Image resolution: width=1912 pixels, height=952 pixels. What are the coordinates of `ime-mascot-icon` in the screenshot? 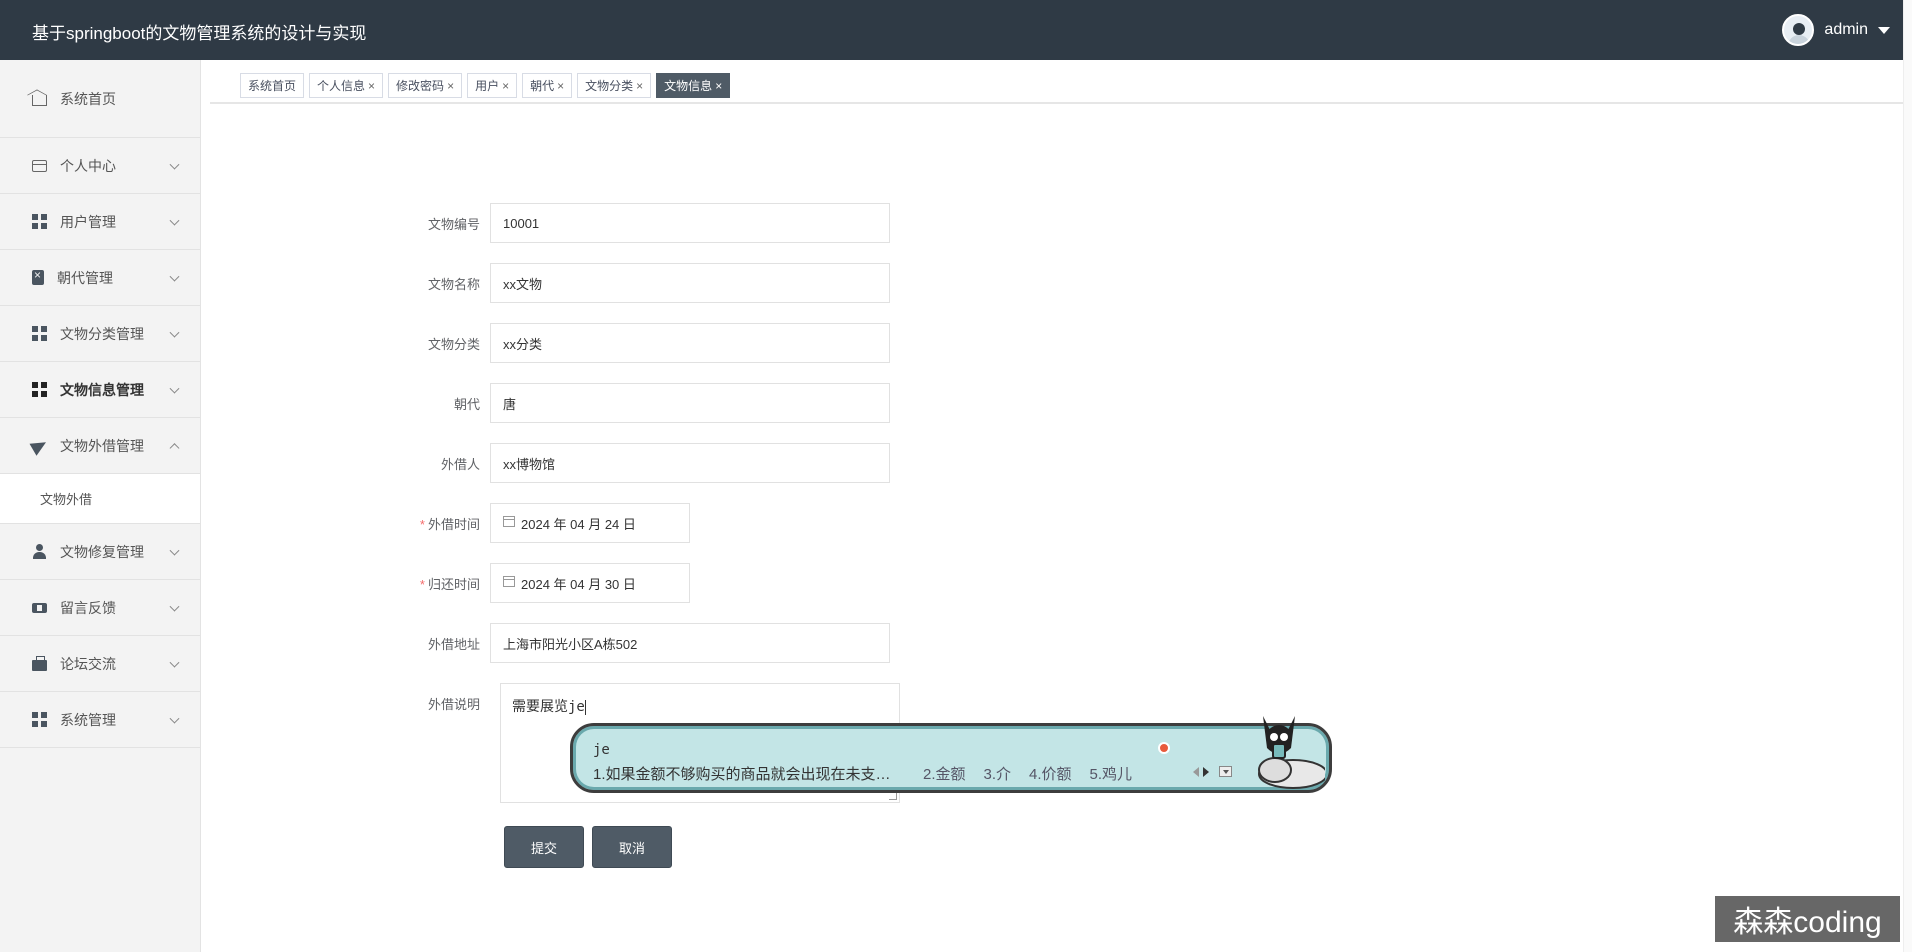 It's located at (1291, 752).